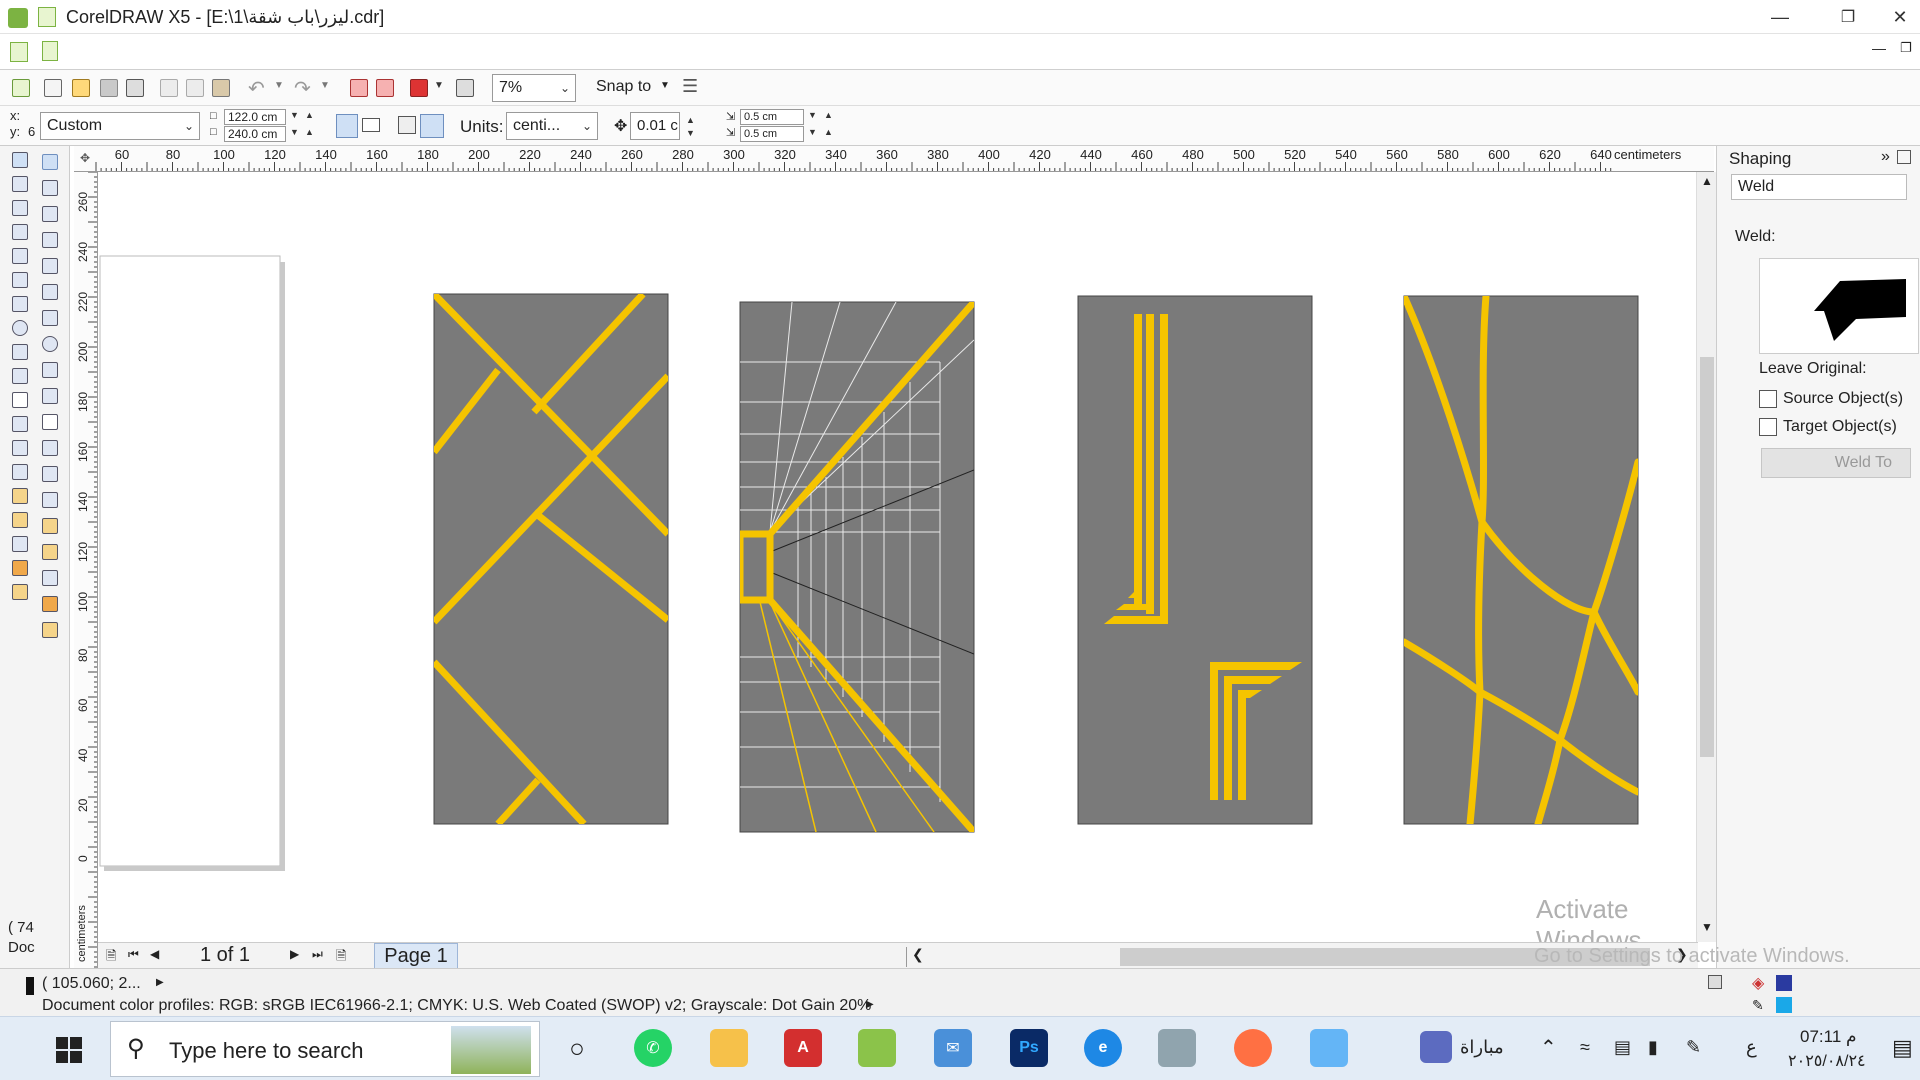  Describe the element at coordinates (1707, 557) in the screenshot. I see `vertical-scroll-thumb` at that location.